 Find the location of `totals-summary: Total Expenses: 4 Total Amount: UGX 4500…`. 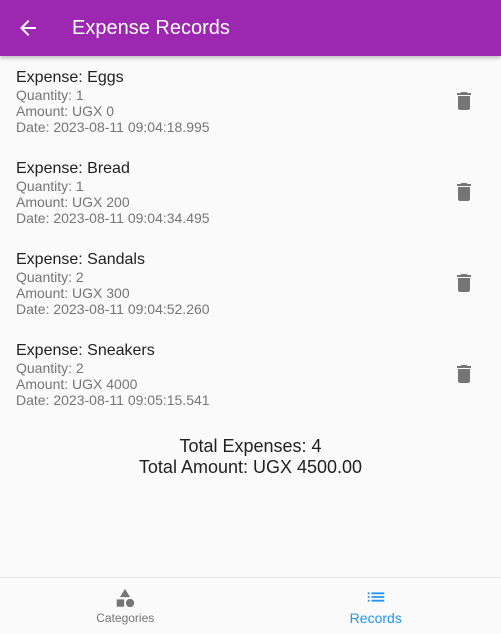

totals-summary: Total Expenses: 4 Total Amount: UGX 4500… is located at coordinates (250, 457).